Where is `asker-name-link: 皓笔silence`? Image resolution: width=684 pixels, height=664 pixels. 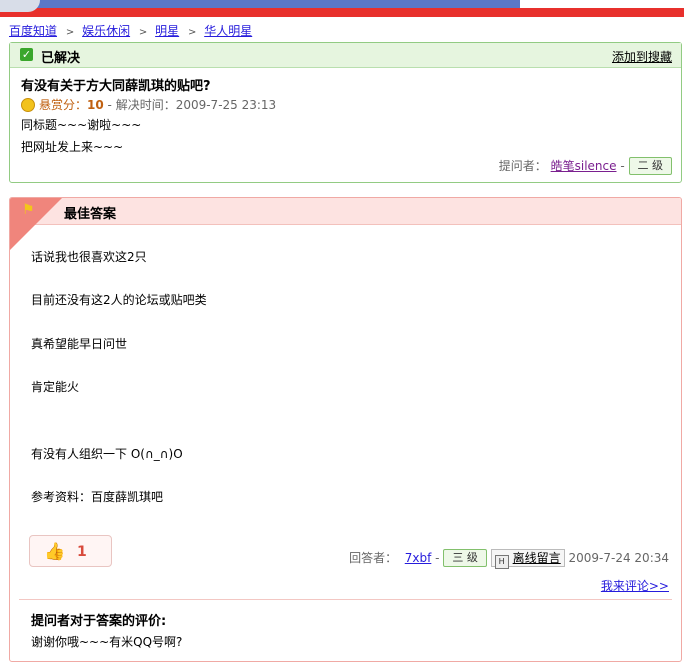 asker-name-link: 皓笔silence is located at coordinates (584, 166).